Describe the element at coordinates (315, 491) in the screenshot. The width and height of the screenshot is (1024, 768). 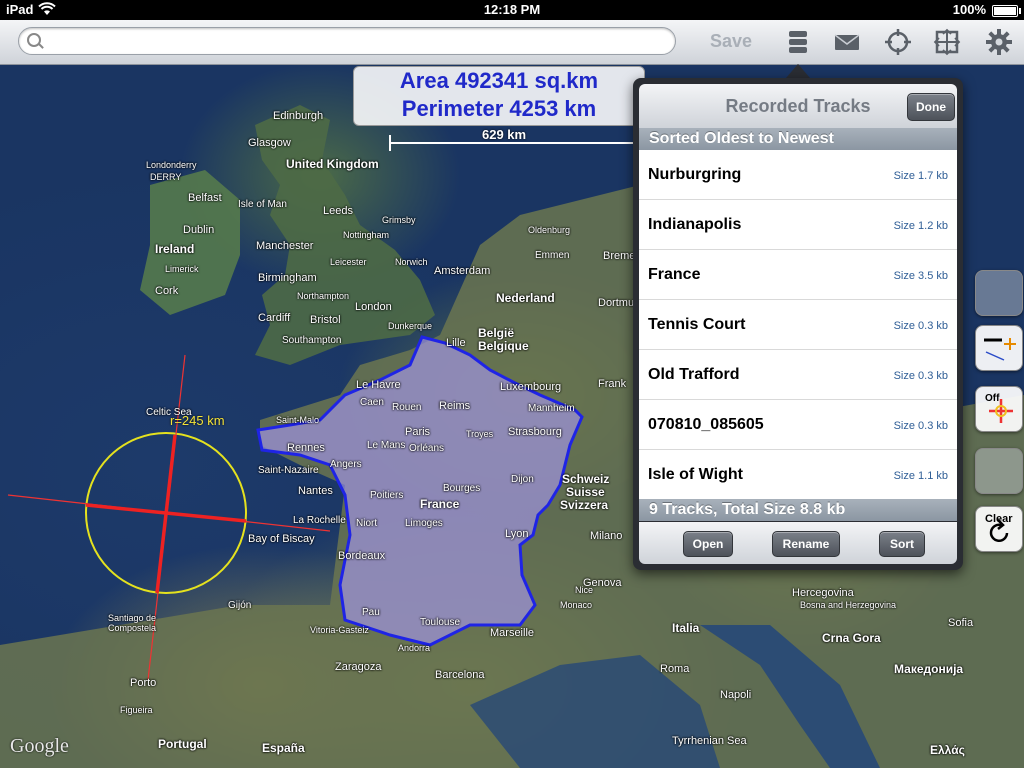
I see `map-label: Nantes` at that location.